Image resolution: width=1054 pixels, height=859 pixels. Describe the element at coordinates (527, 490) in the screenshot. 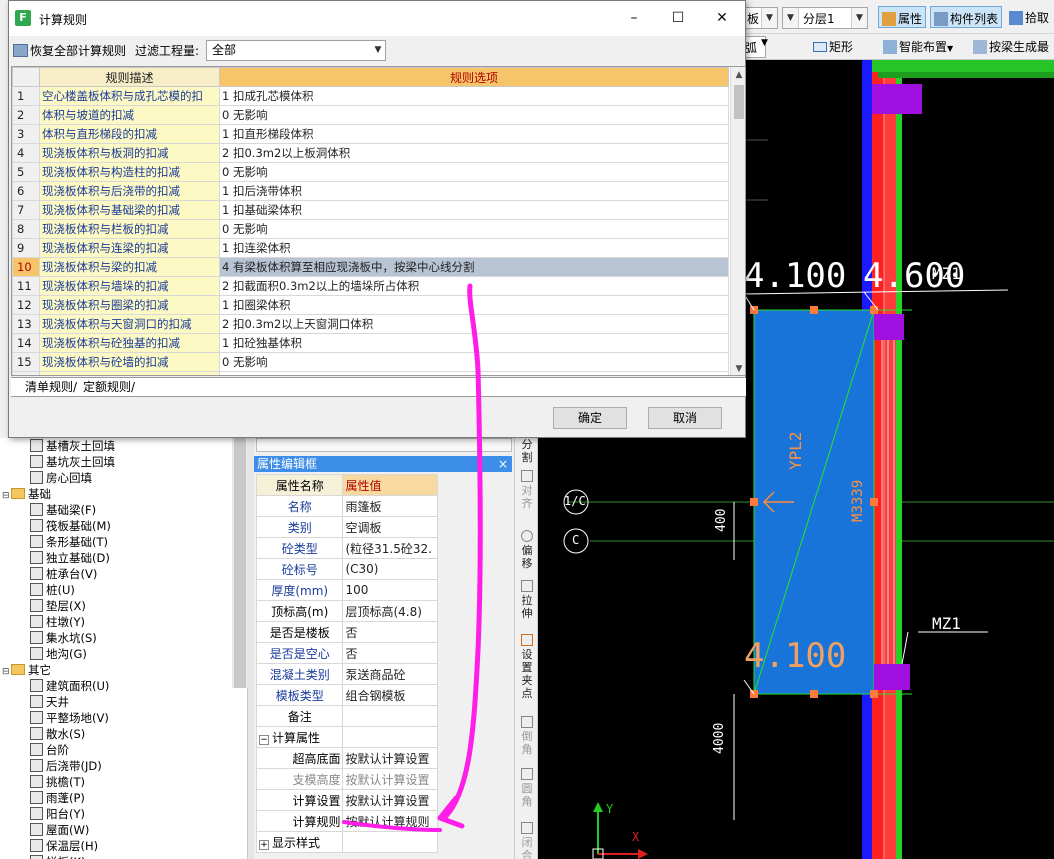

I see `align-button: 对齐` at that location.